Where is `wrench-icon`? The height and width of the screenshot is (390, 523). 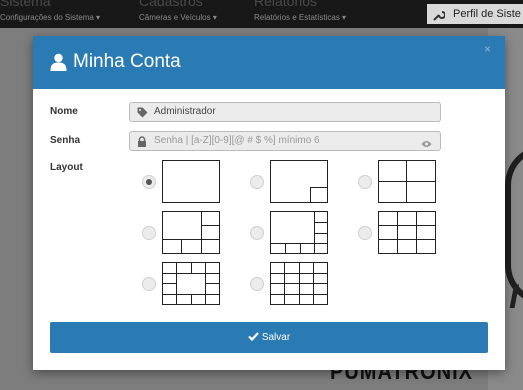 wrench-icon is located at coordinates (439, 16).